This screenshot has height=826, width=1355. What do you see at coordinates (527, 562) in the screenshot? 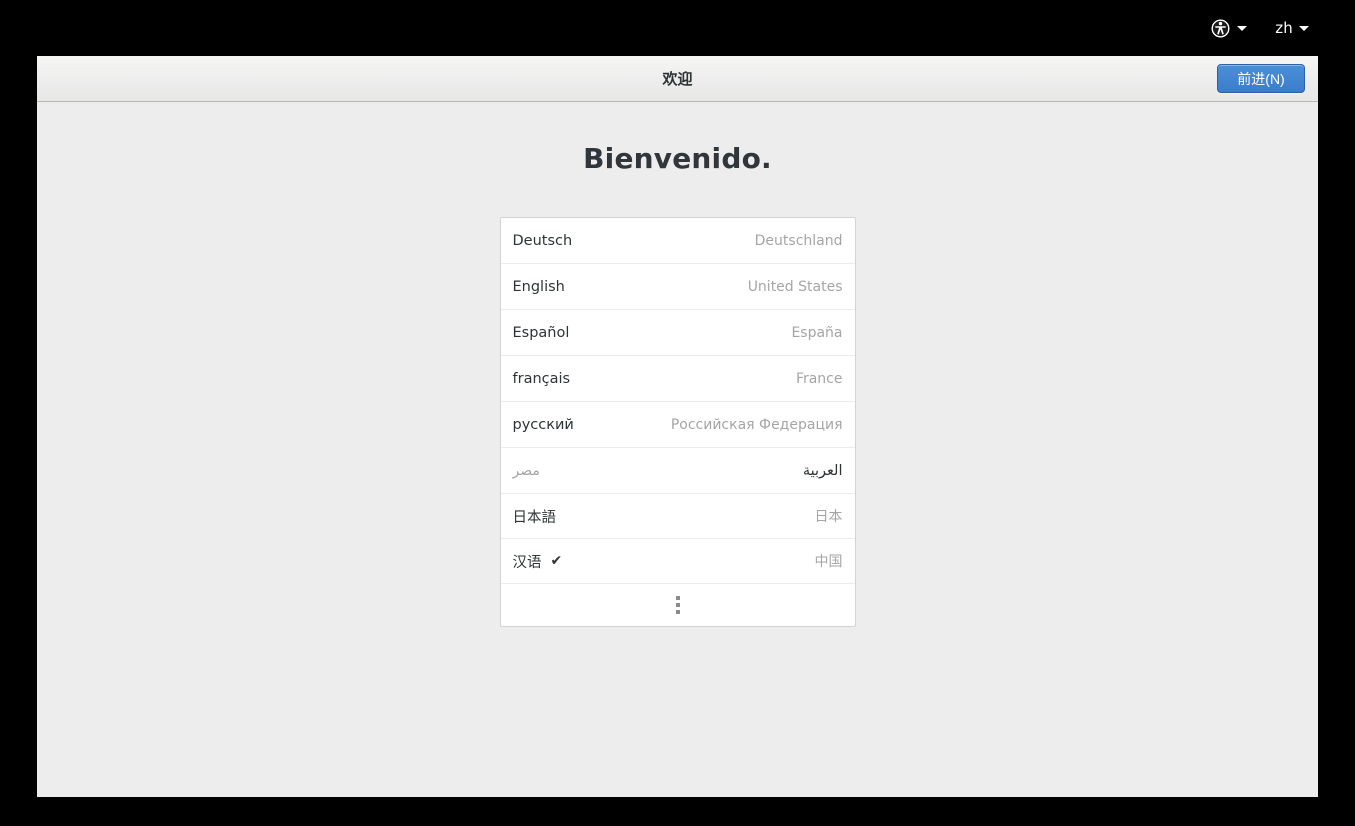
I see `language-name: 汉语` at bounding box center [527, 562].